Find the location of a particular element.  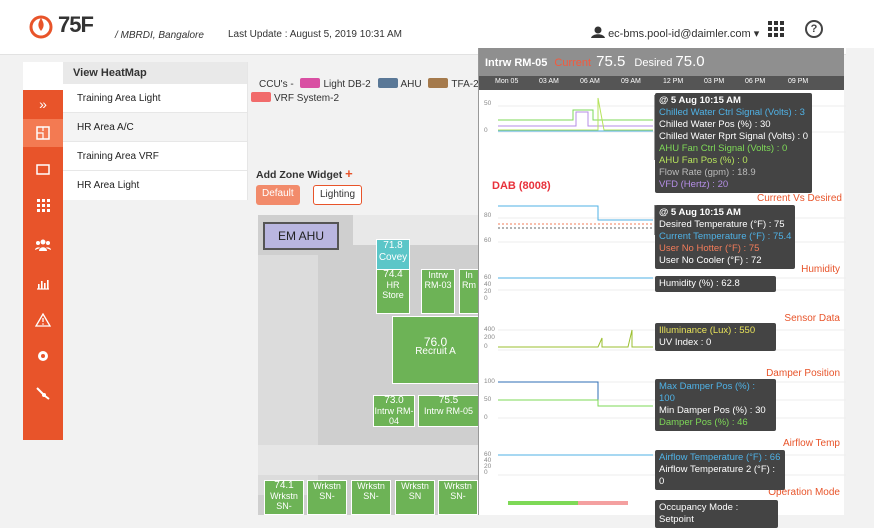

users-icon is located at coordinates (43, 245).